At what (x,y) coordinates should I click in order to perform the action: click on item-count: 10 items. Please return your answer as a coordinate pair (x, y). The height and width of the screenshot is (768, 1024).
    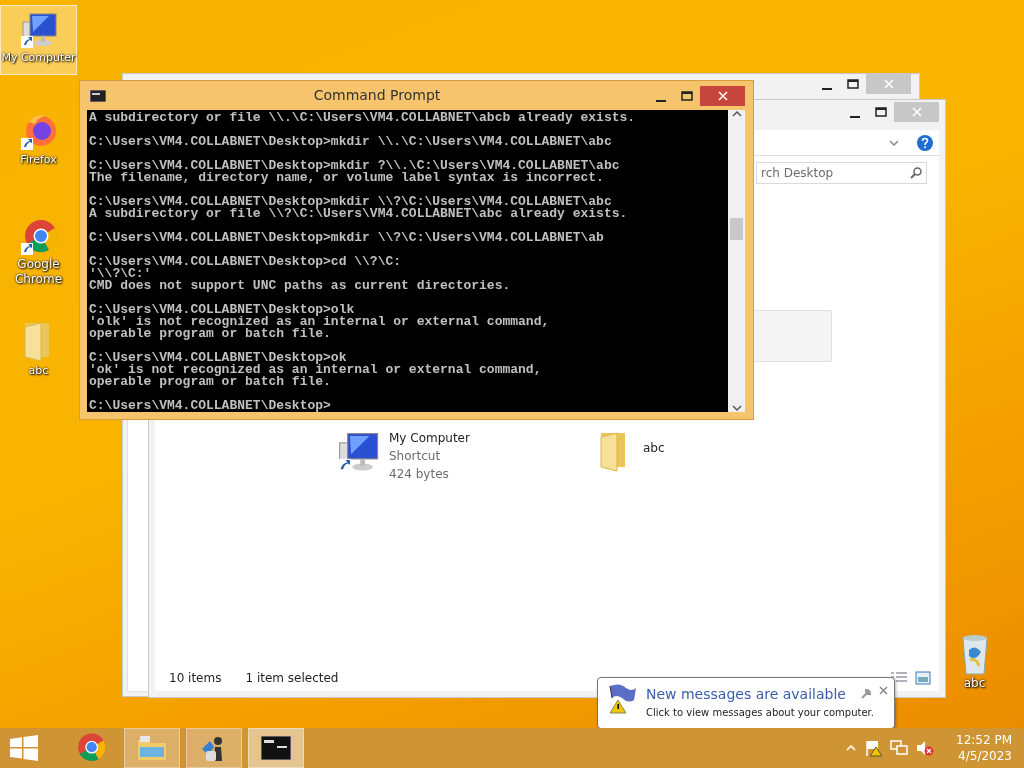
    Looking at the image, I should click on (195, 678).